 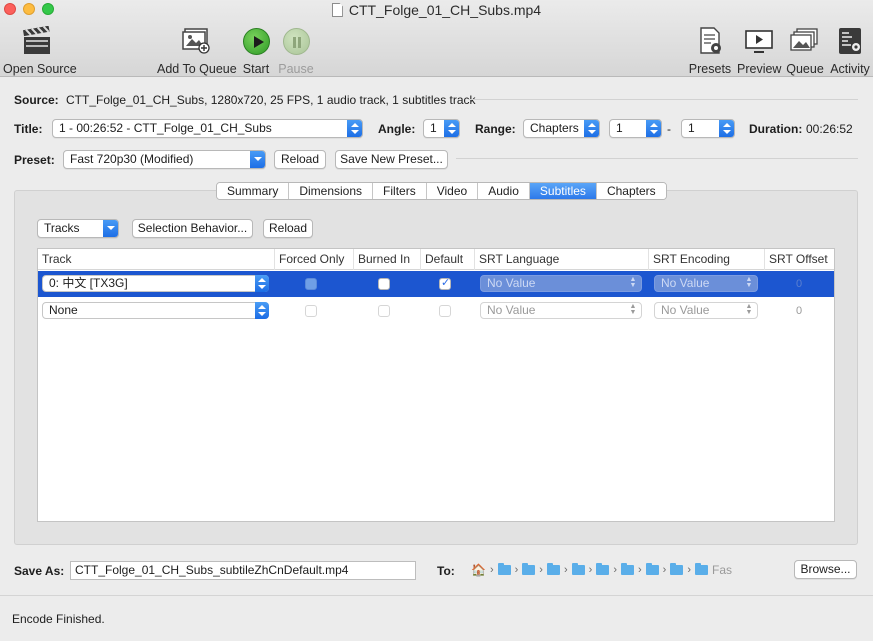 I want to click on title-select: 1 - 00:26:52 - CTT_Folge_01_CH_Subs, so click(x=207, y=128).